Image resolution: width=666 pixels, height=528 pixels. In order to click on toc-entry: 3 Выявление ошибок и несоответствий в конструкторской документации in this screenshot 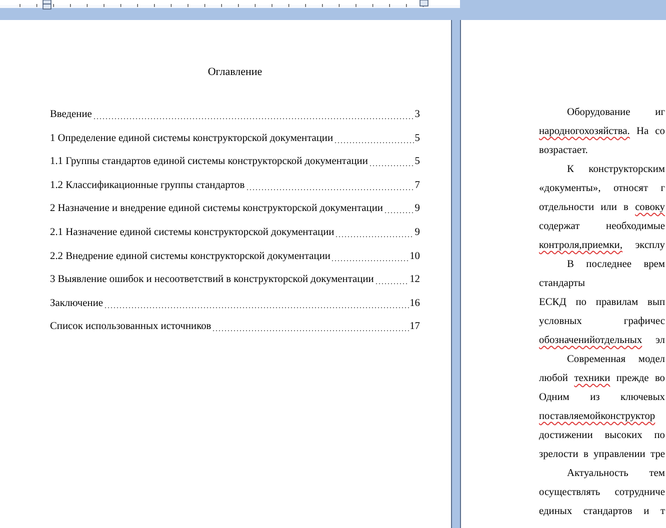, I will do `click(212, 280)`.